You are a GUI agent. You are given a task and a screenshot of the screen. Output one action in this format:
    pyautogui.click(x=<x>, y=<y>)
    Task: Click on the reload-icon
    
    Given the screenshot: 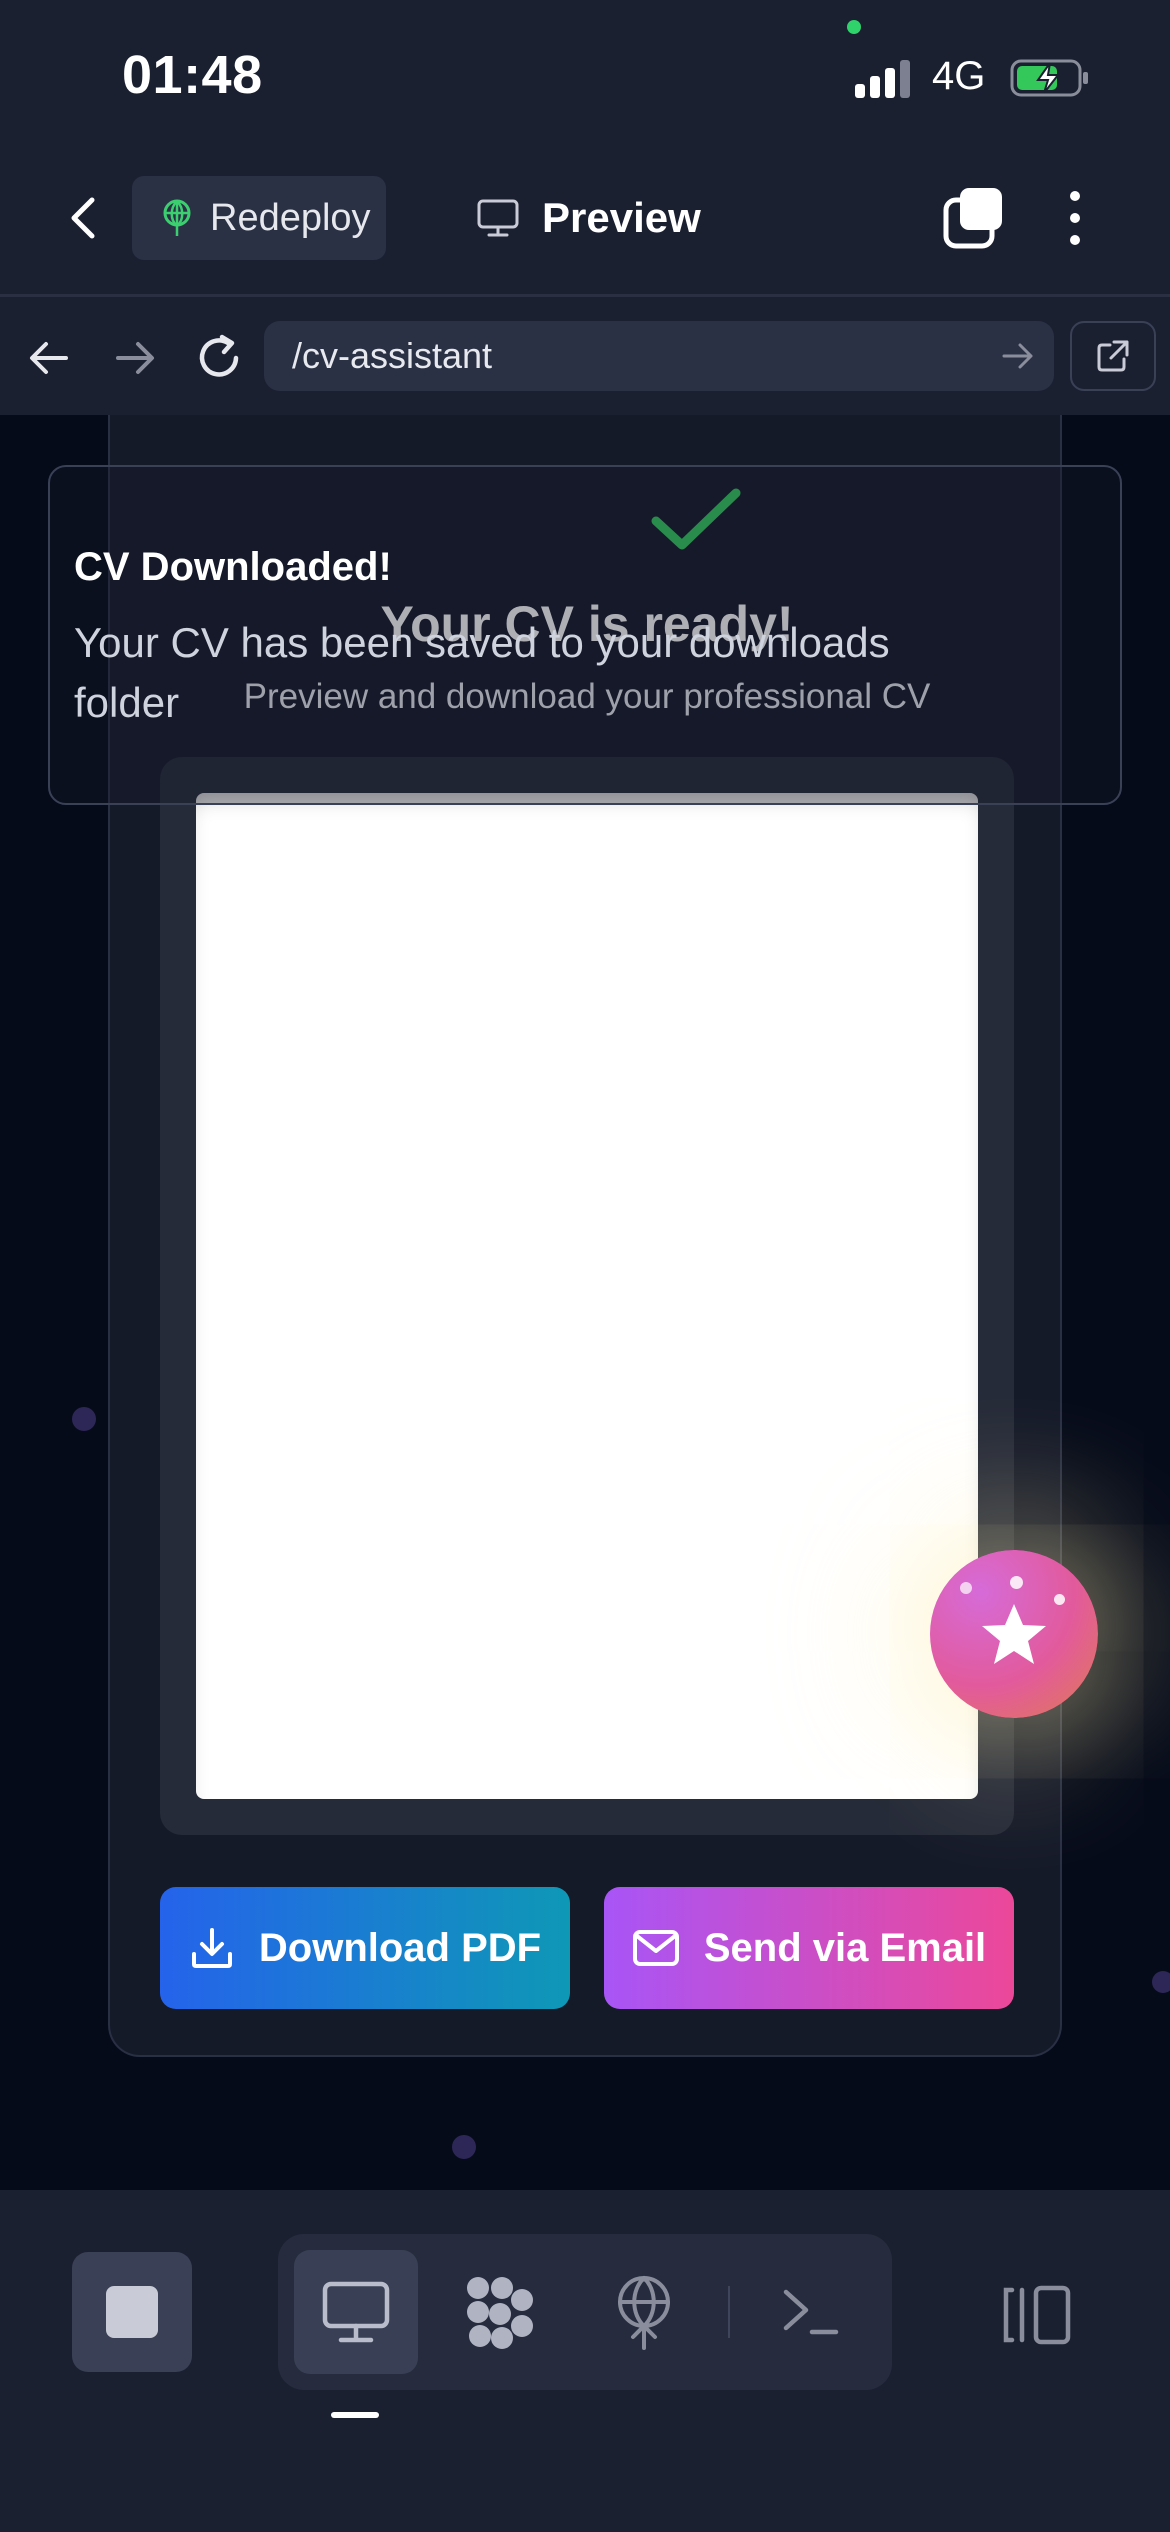 What is the action you would take?
    pyautogui.click(x=219, y=358)
    